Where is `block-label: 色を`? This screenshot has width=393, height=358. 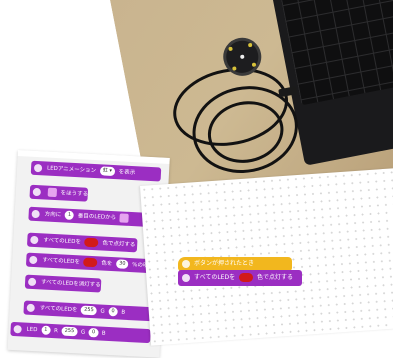
block-label: 色を is located at coordinates (107, 264).